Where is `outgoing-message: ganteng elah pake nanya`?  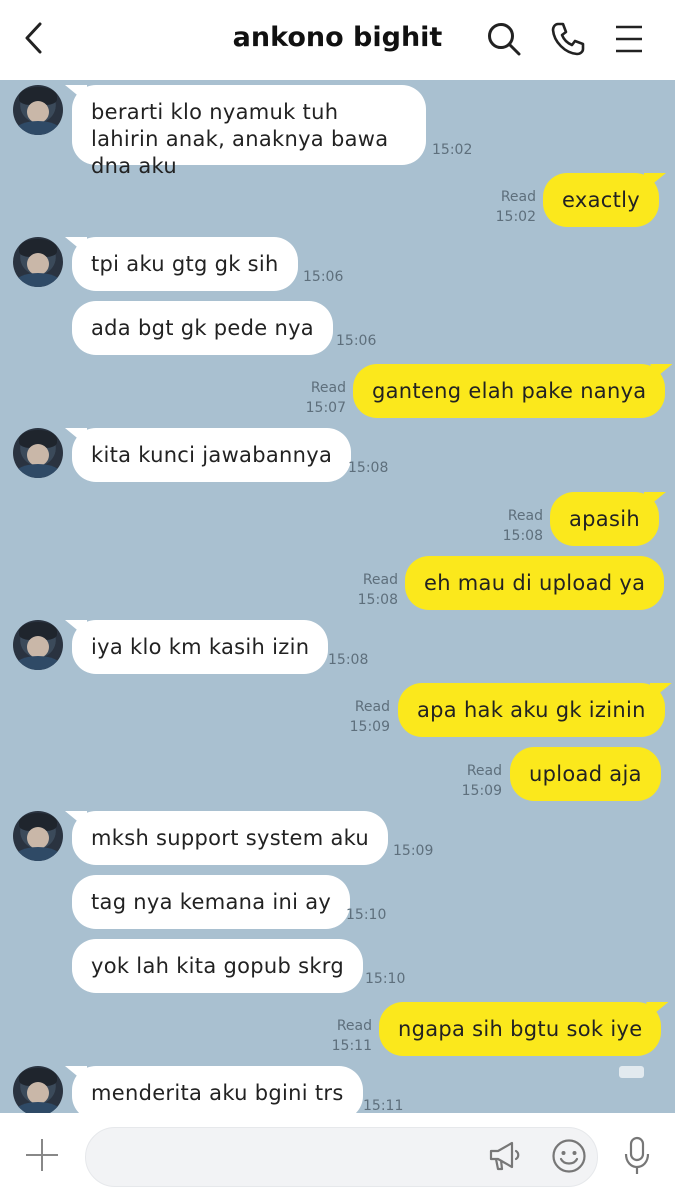
outgoing-message: ganteng elah pake nanya is located at coordinates (509, 391).